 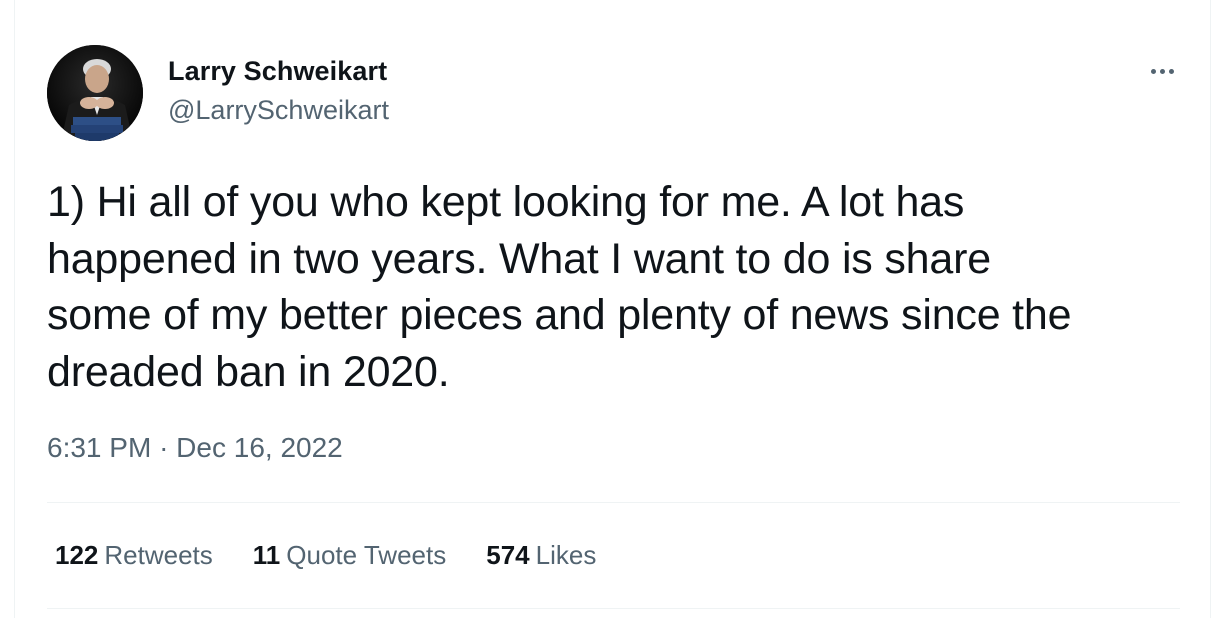 I want to click on tweet-date-link: Dec 16, 2022, so click(x=259, y=447).